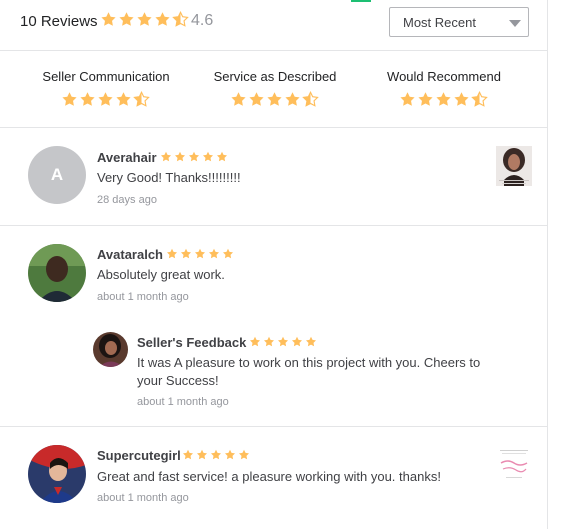  Describe the element at coordinates (183, 402) in the screenshot. I see `seller-feedback-time: about 1 month ago` at that location.